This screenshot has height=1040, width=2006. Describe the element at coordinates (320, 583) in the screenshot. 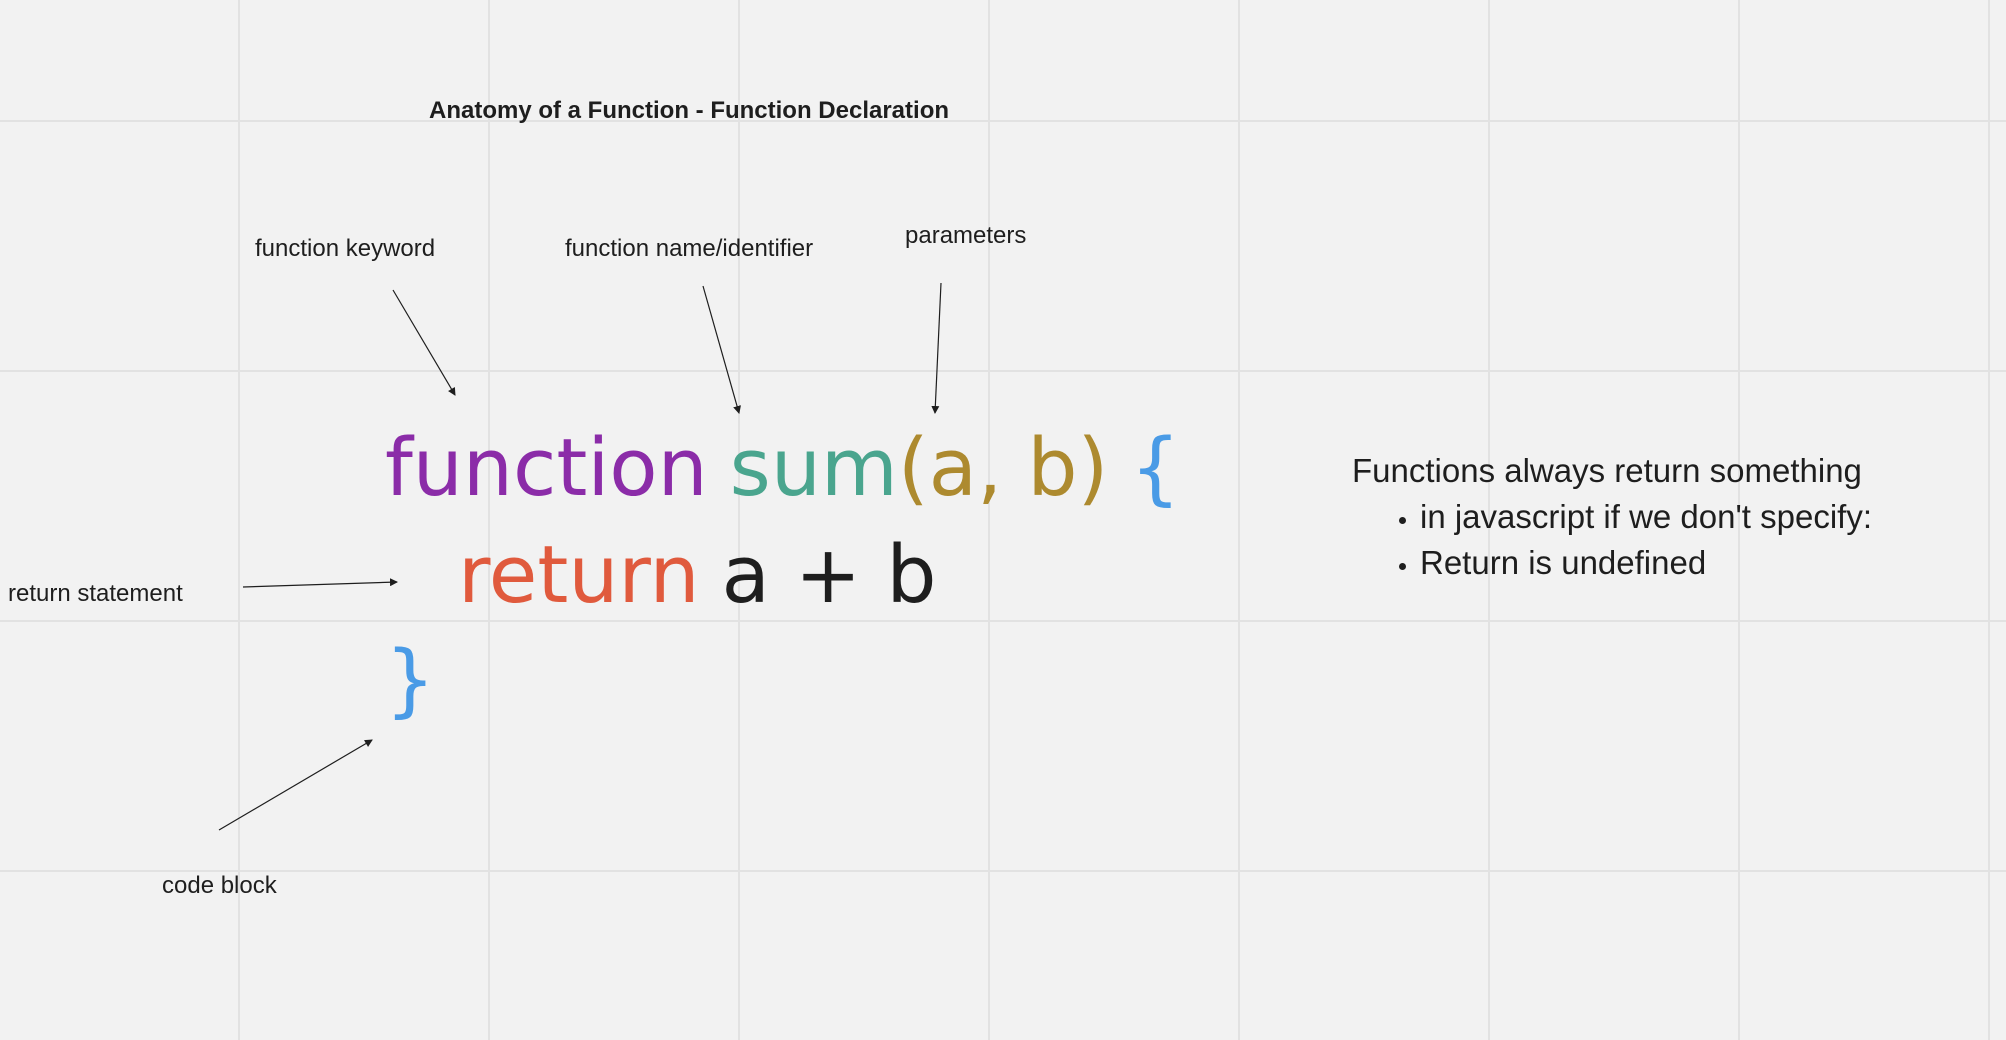

I see `arrow-return-statement` at that location.